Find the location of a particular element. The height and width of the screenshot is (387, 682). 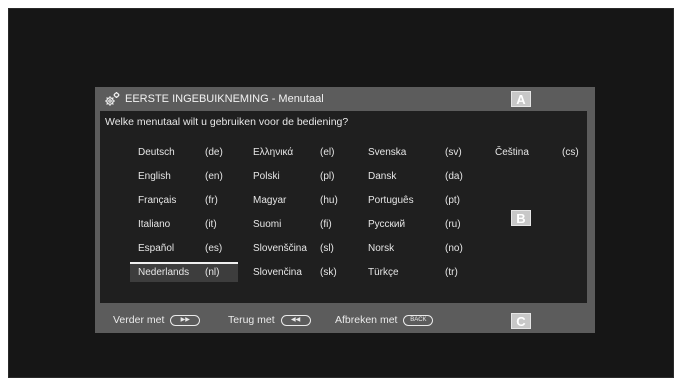

language-name: Magyar is located at coordinates (270, 200).